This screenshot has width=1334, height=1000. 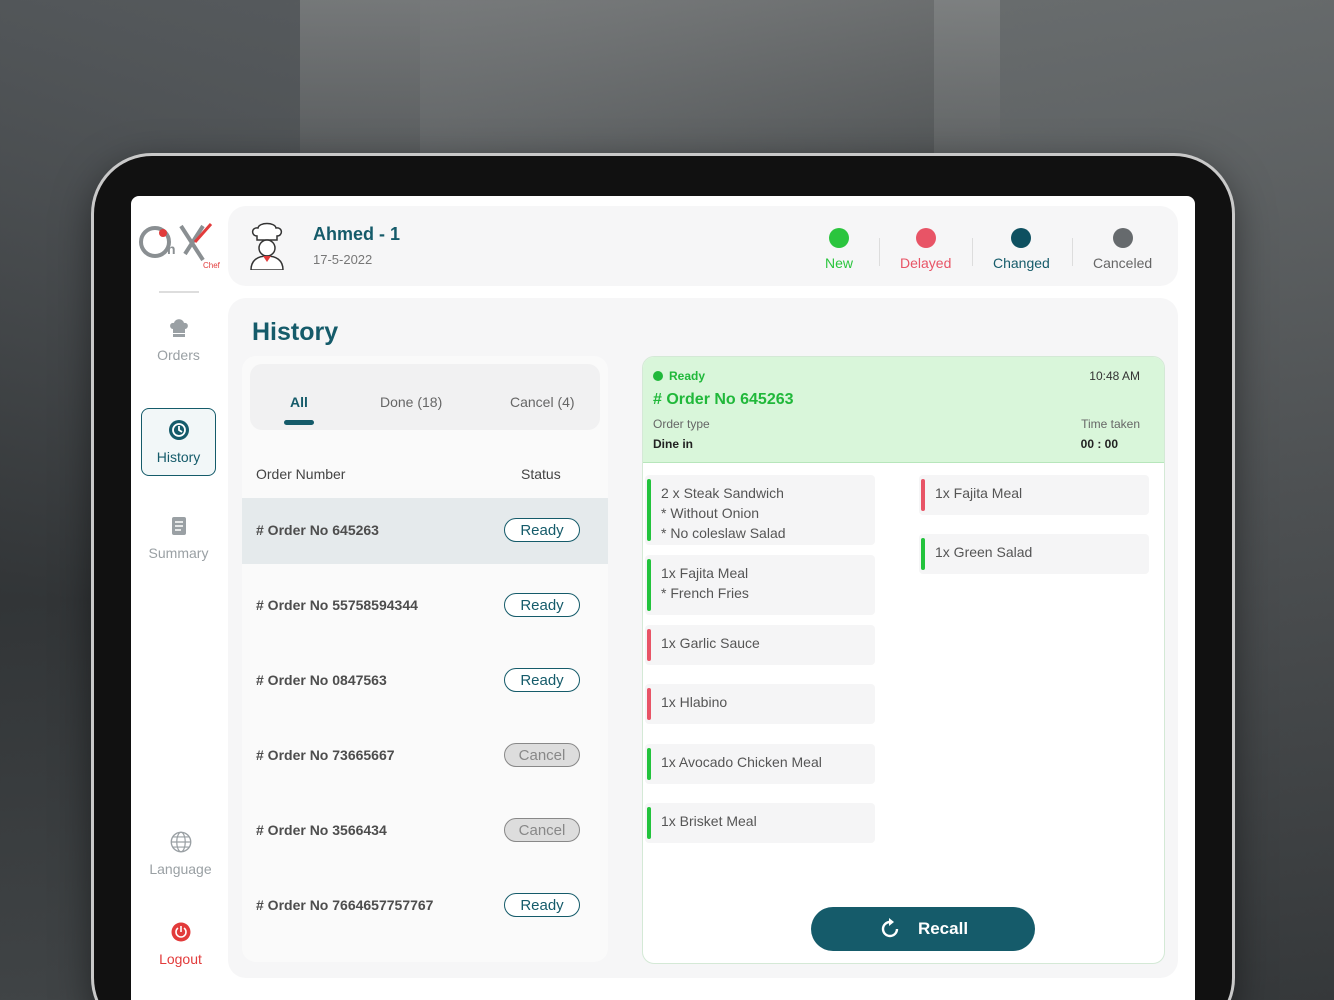 What do you see at coordinates (356, 234) in the screenshot?
I see `user-name: Ahmed - 1` at bounding box center [356, 234].